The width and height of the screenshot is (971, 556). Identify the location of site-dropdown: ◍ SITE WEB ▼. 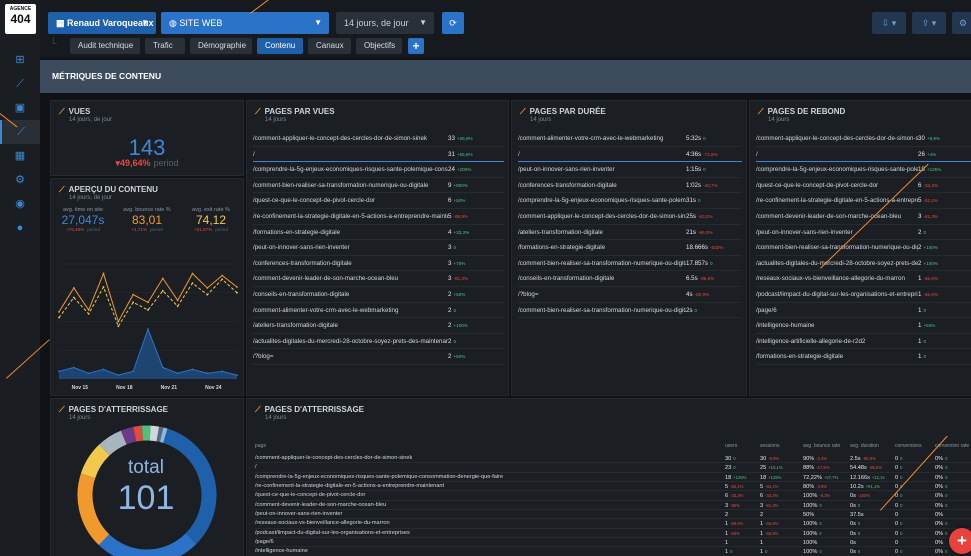
(245, 23).